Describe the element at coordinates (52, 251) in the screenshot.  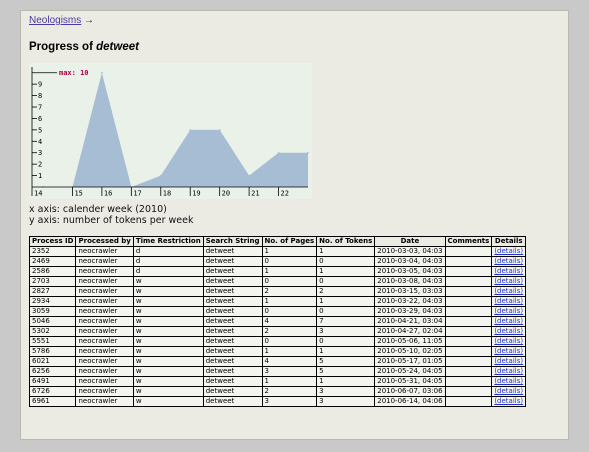
I see `table-cell: 2352` at that location.